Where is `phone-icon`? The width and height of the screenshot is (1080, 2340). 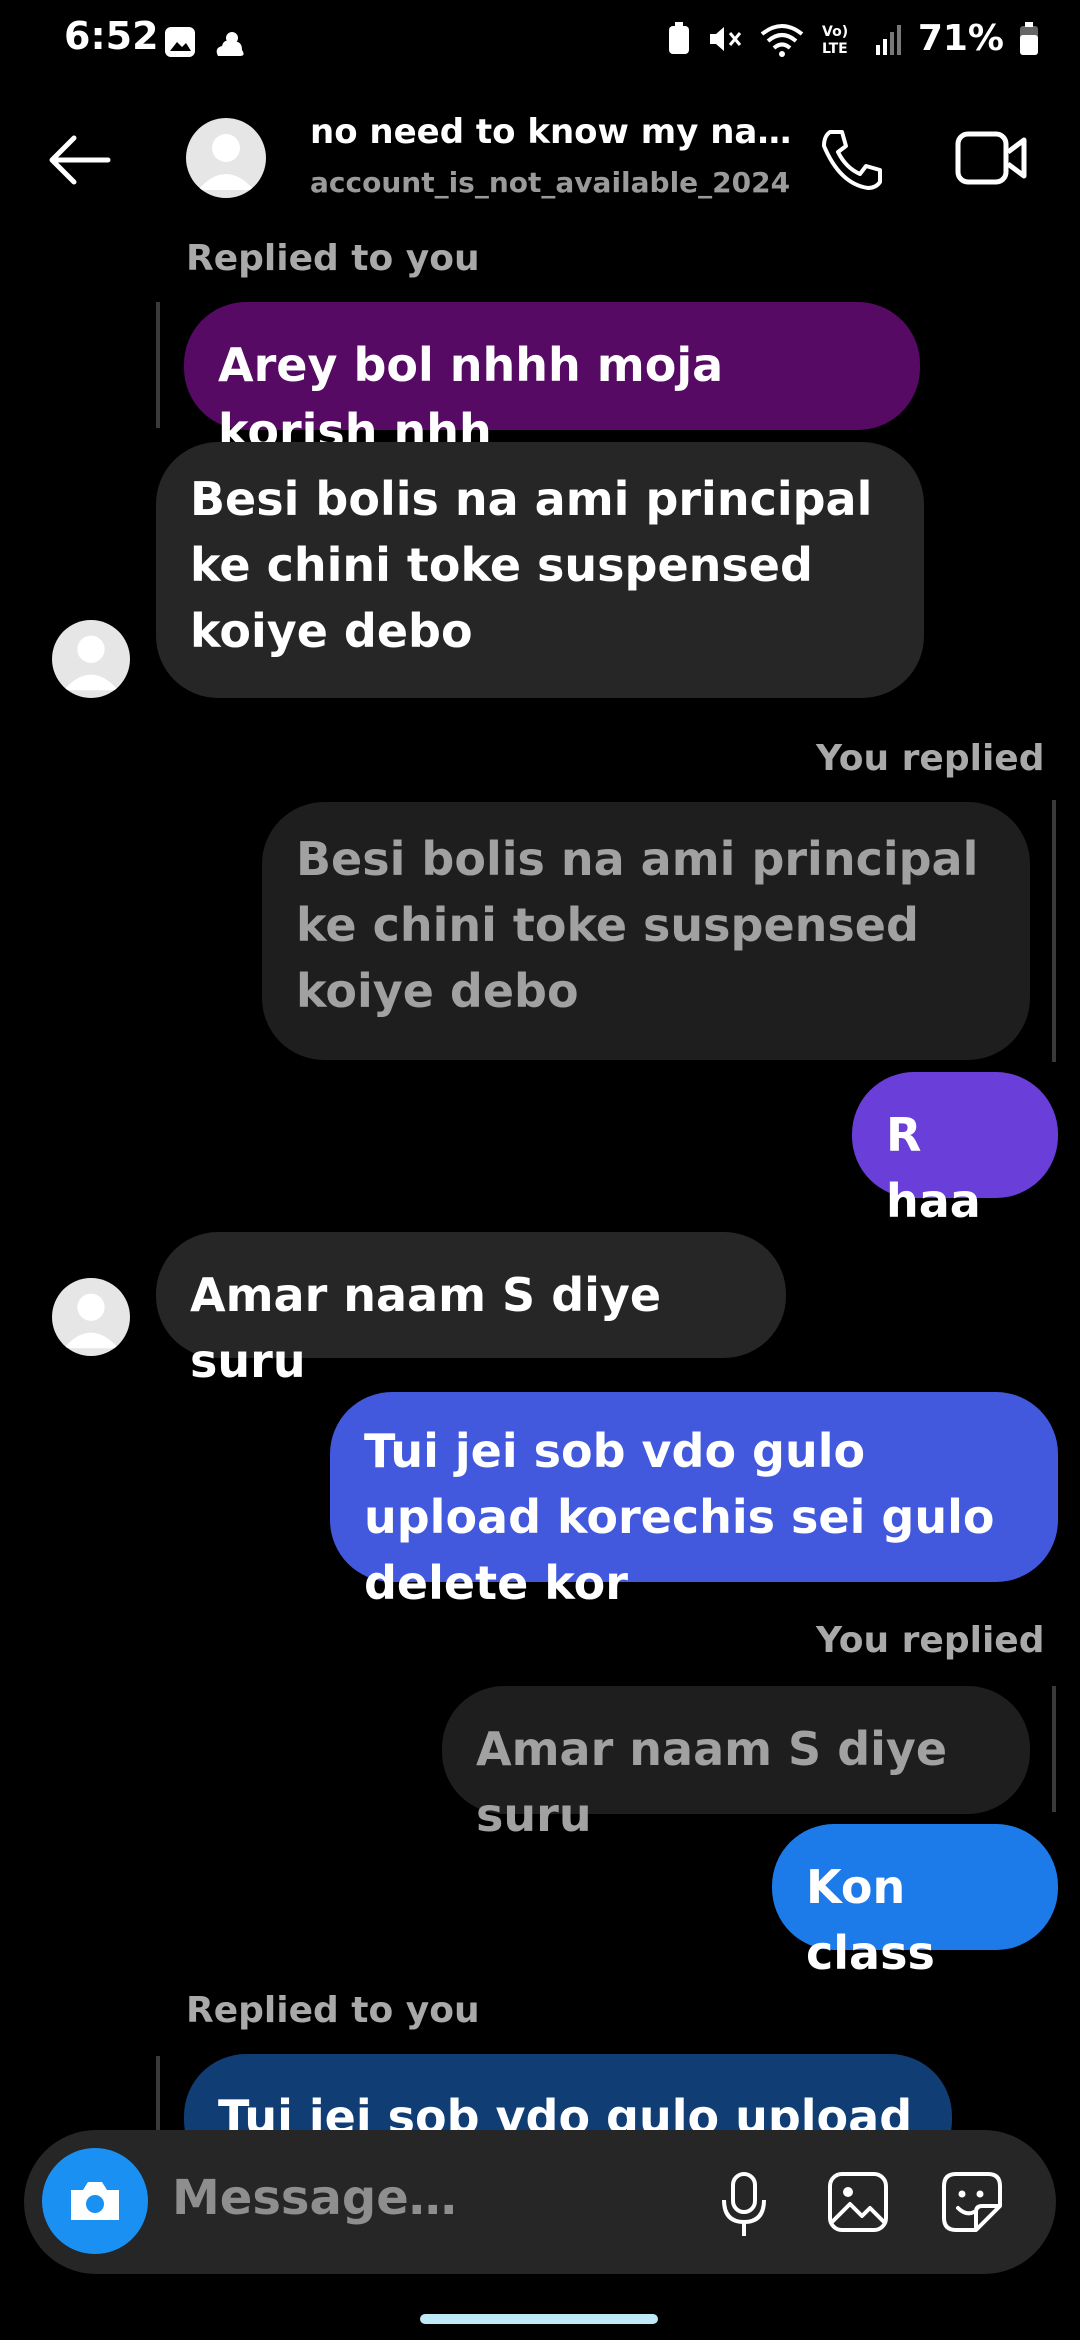
phone-icon is located at coordinates (851, 159).